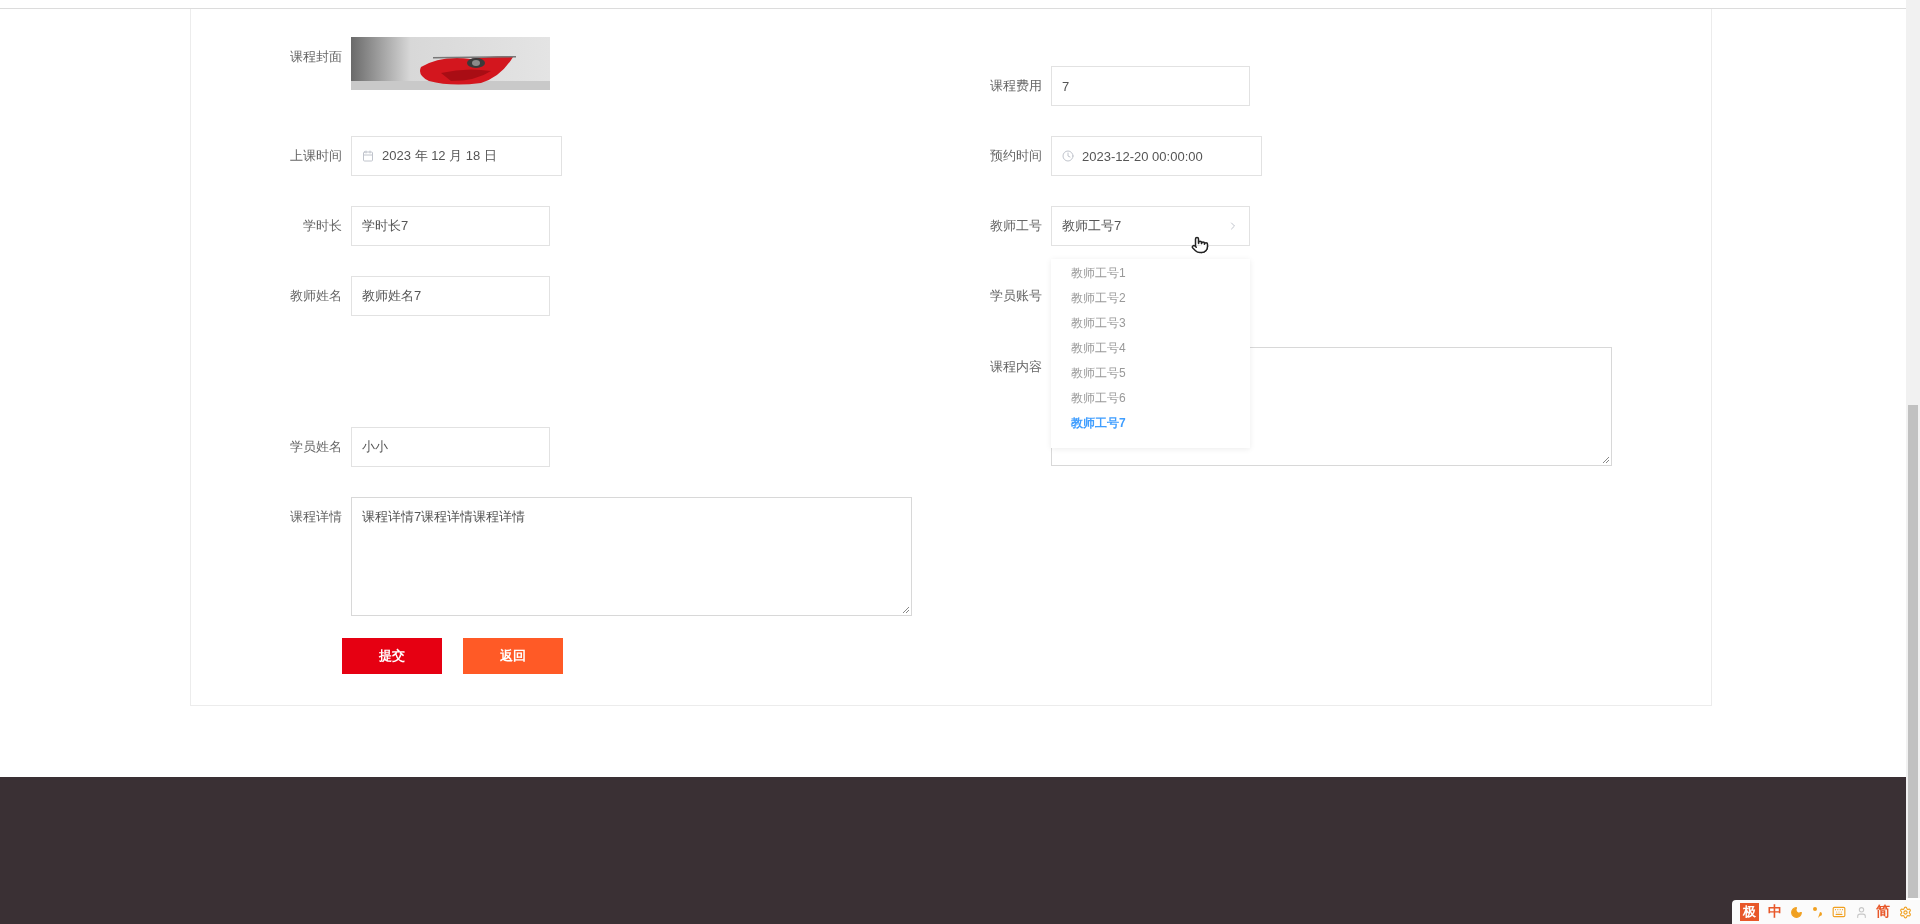 Image resolution: width=1920 pixels, height=924 pixels. What do you see at coordinates (315, 447) in the screenshot?
I see `field-label: 学员姓名` at bounding box center [315, 447].